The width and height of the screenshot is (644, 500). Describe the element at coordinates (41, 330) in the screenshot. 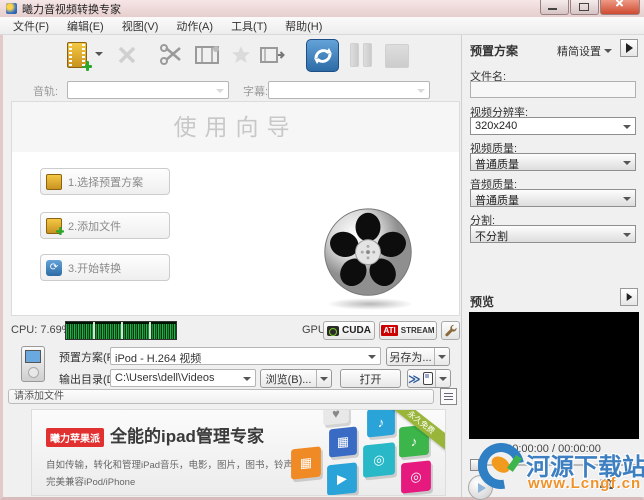

I see `cpu-usage-label: CPU: 7.69%` at that location.